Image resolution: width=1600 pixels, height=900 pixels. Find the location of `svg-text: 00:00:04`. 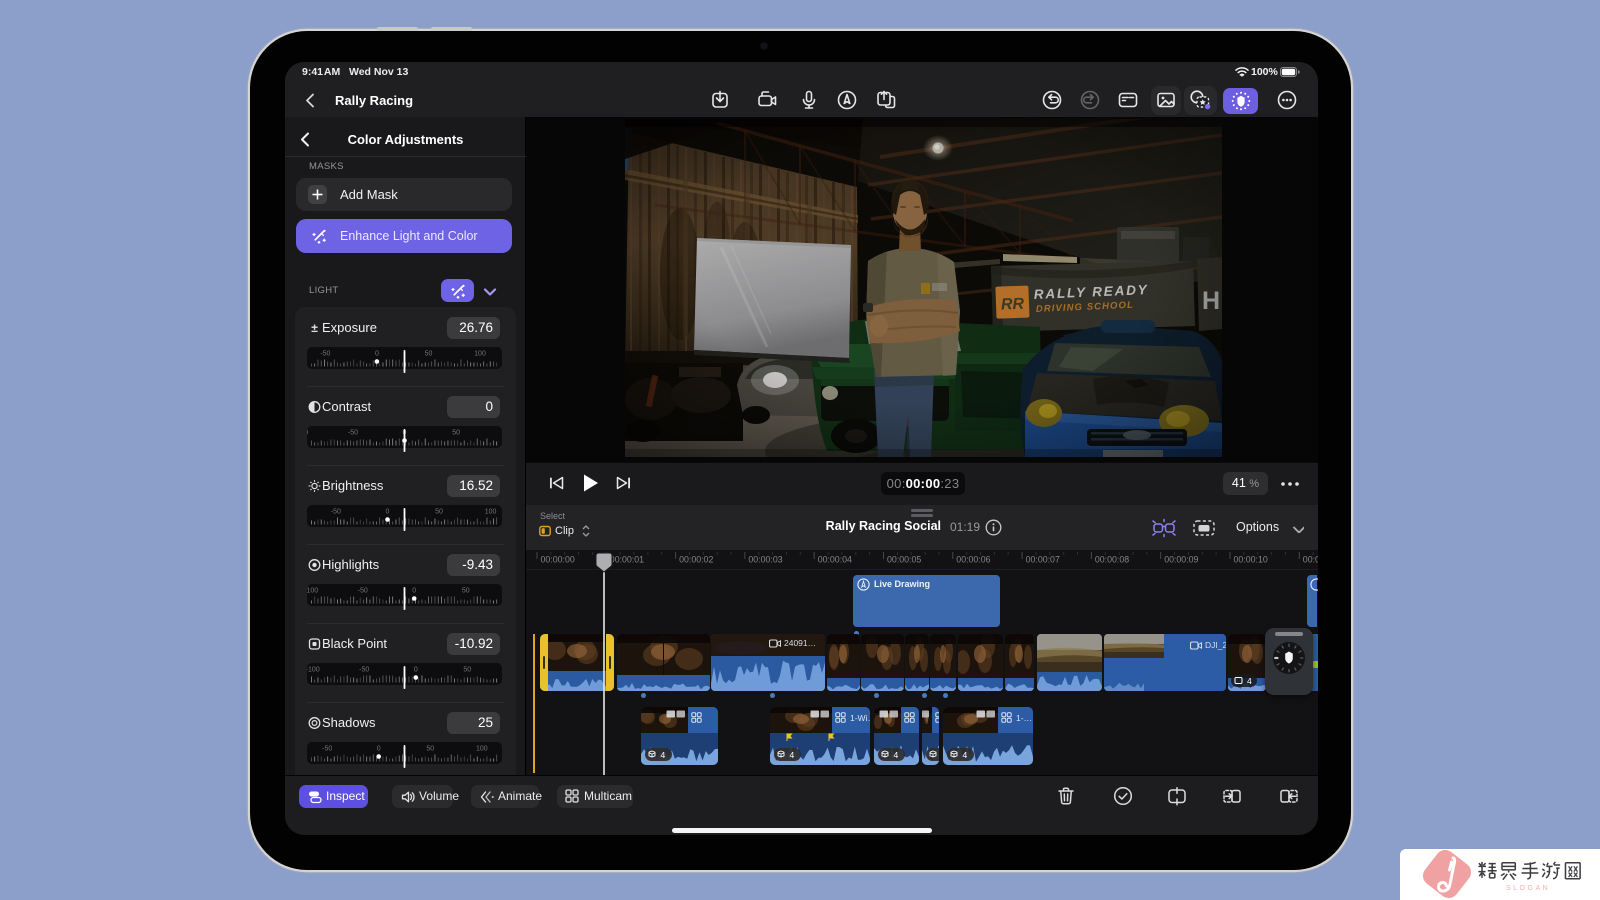

svg-text: 00:00:04 is located at coordinates (835, 560).